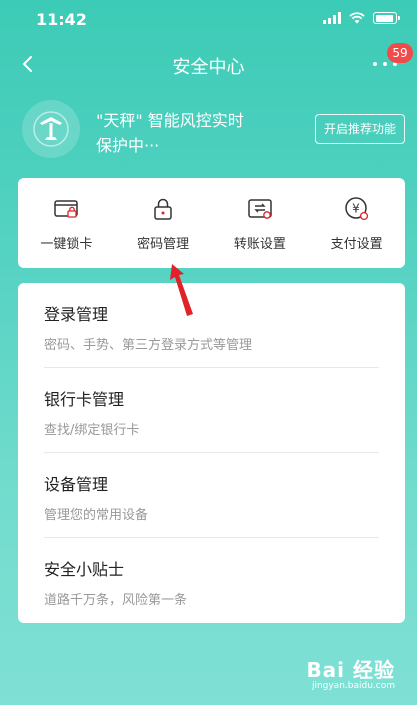 The height and width of the screenshot is (705, 417). What do you see at coordinates (76, 484) in the screenshot?
I see `menu-title: 设备管理` at bounding box center [76, 484].